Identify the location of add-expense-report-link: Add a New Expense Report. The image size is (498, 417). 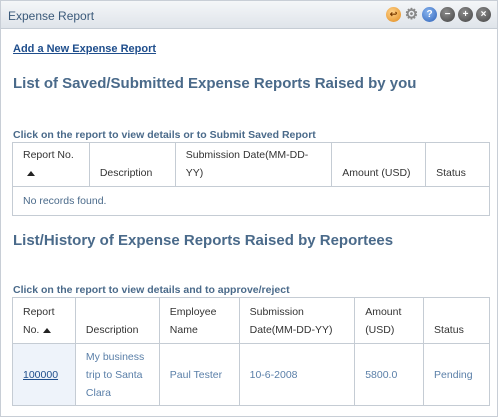
(84, 49).